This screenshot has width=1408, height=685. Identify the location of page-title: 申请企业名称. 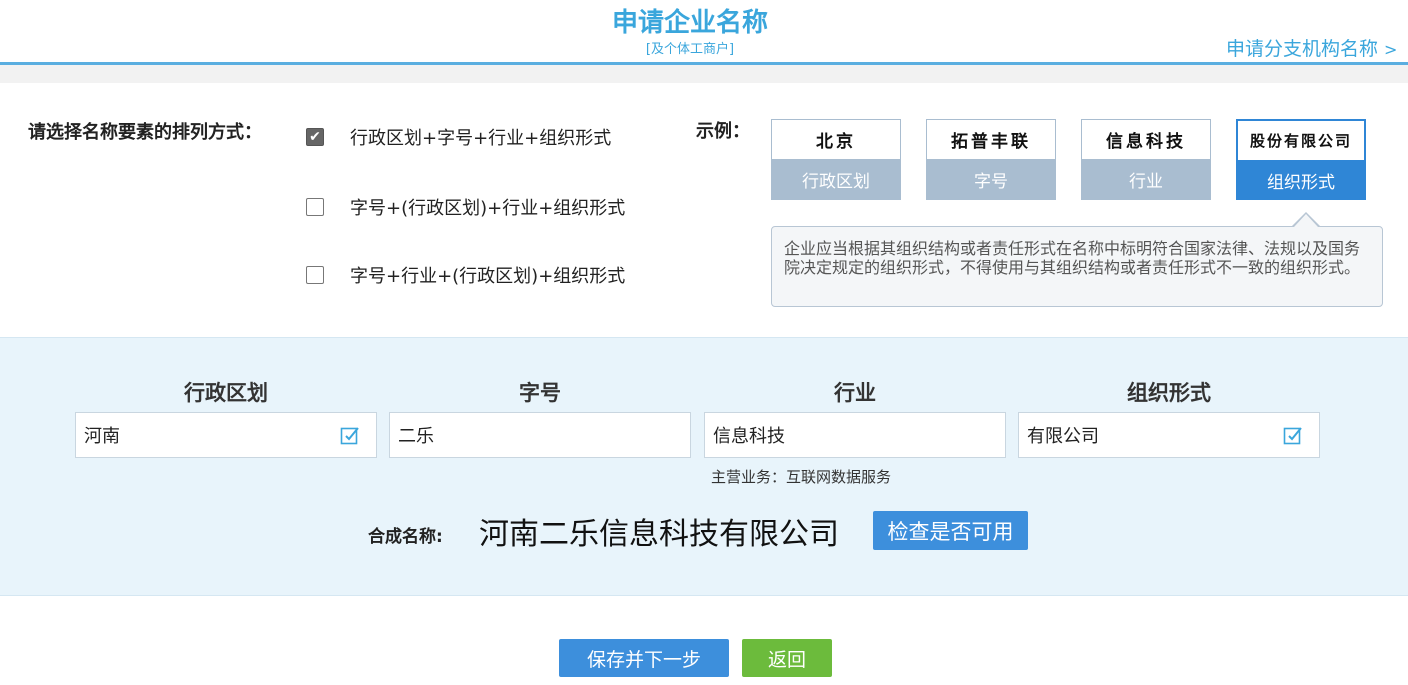
(689, 23).